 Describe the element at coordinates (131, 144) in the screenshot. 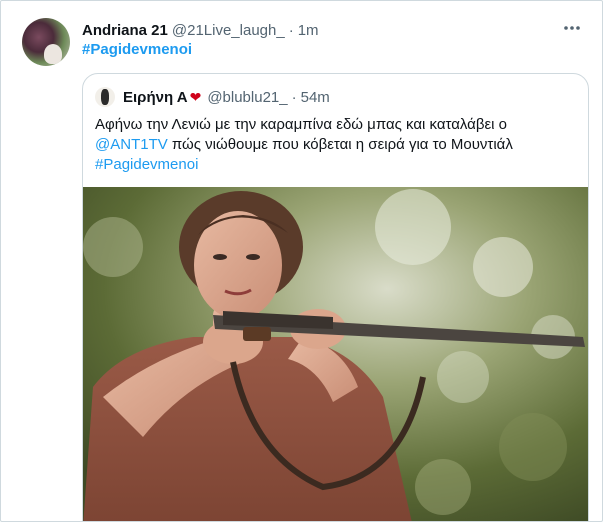

I see `mention-link: @ANT1TV` at that location.